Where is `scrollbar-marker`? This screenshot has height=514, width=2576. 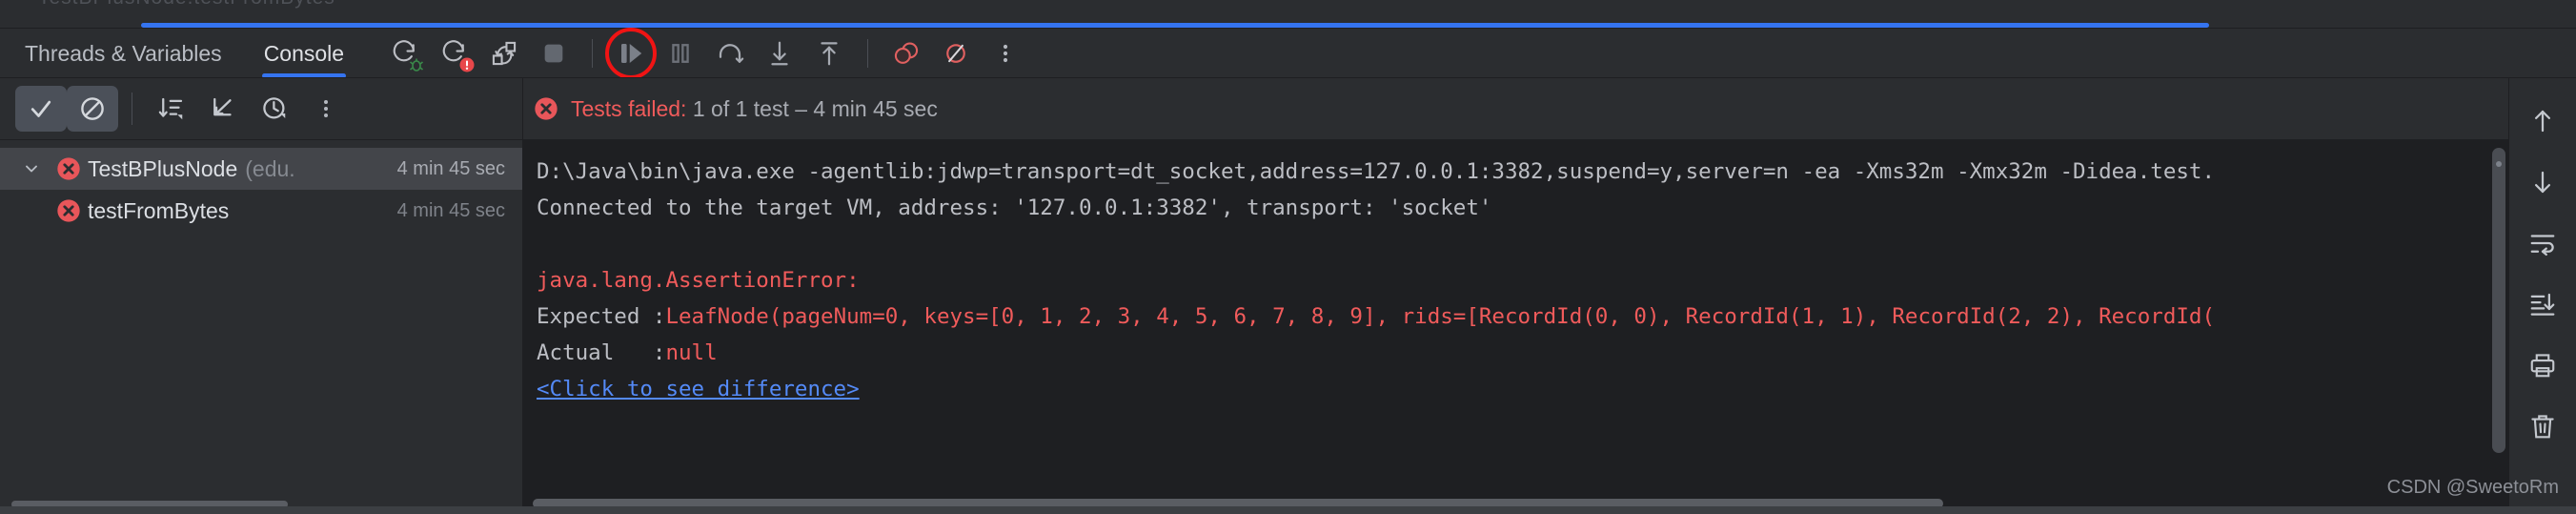
scrollbar-marker is located at coordinates (2499, 164).